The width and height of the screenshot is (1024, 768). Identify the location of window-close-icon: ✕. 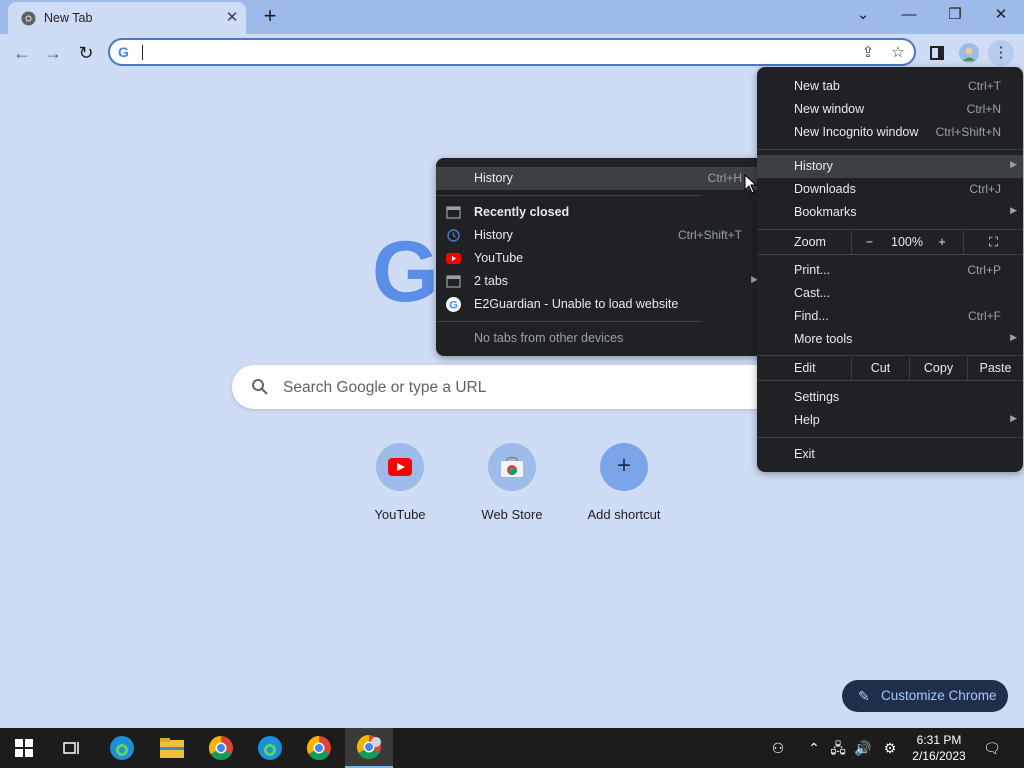
(1001, 15).